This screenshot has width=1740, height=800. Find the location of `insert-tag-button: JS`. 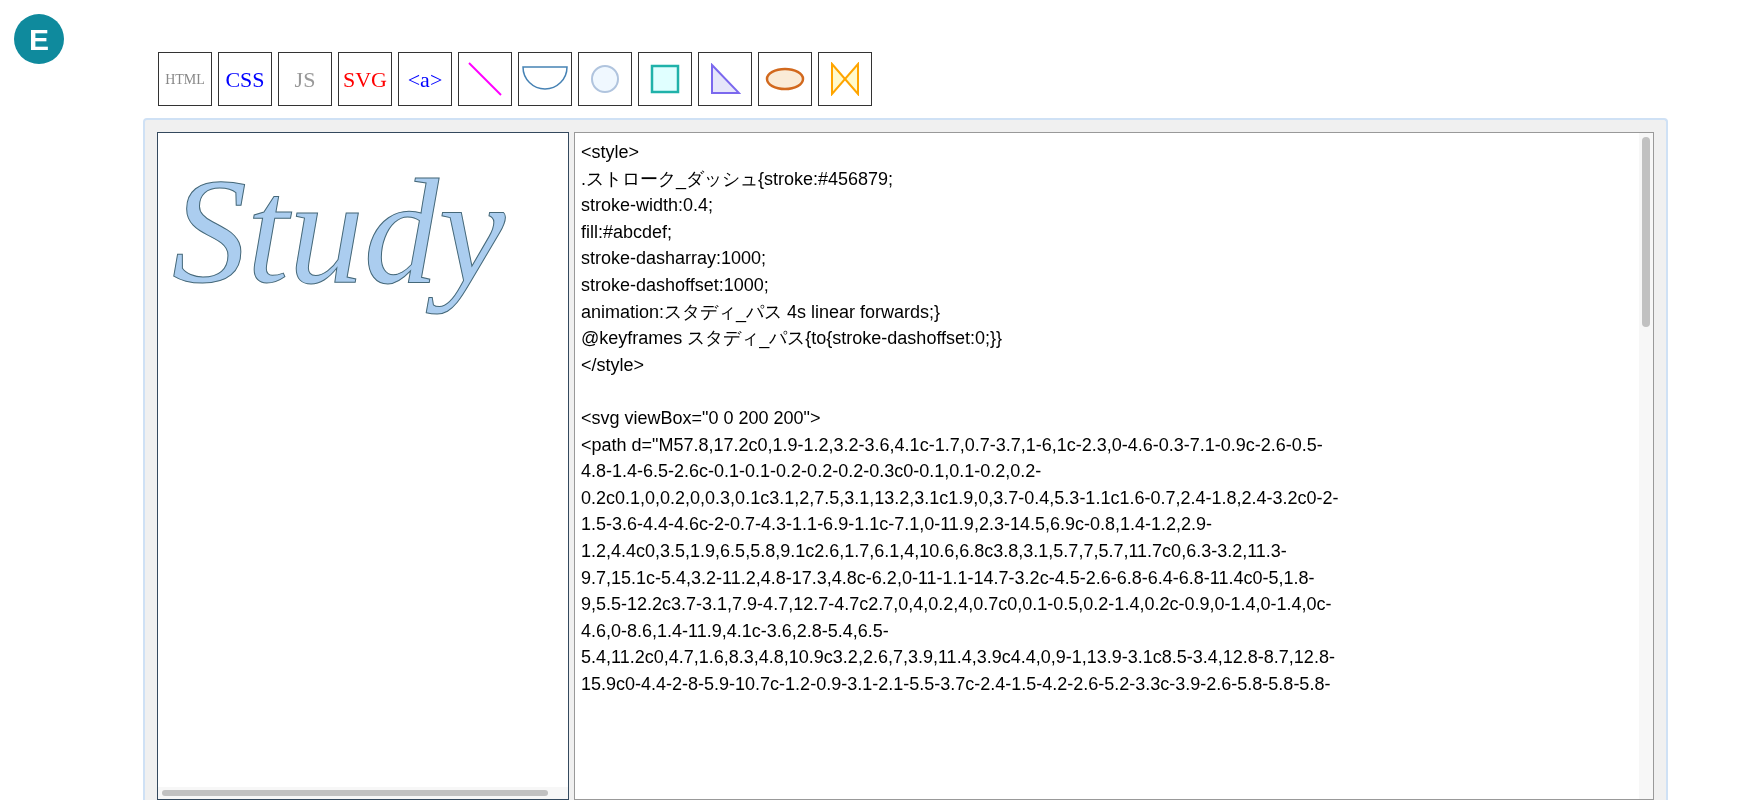

insert-tag-button: JS is located at coordinates (305, 79).